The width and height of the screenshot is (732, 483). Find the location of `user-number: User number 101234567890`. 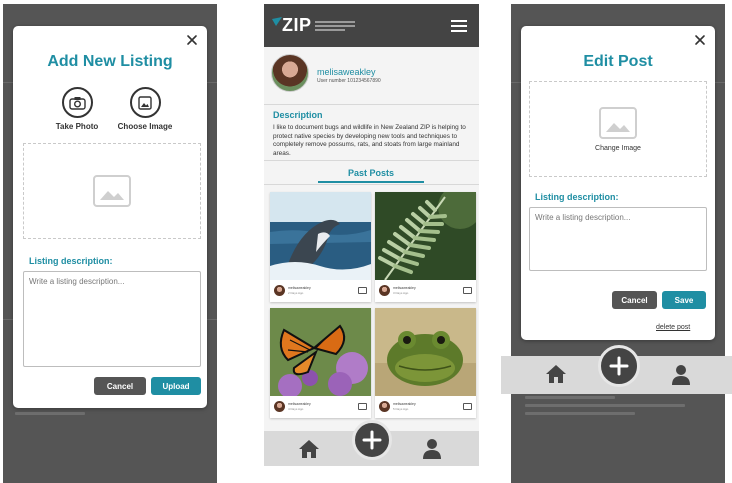

user-number: User number 101234567890 is located at coordinates (349, 81).